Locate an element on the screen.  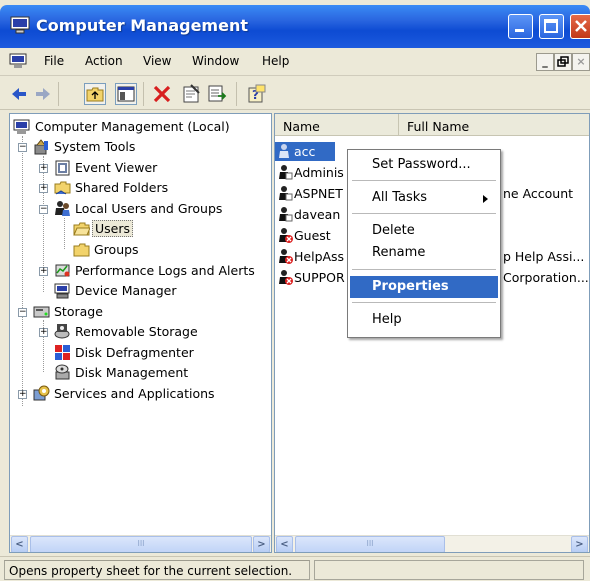
computer-management-icon is located at coordinates (20, 25).